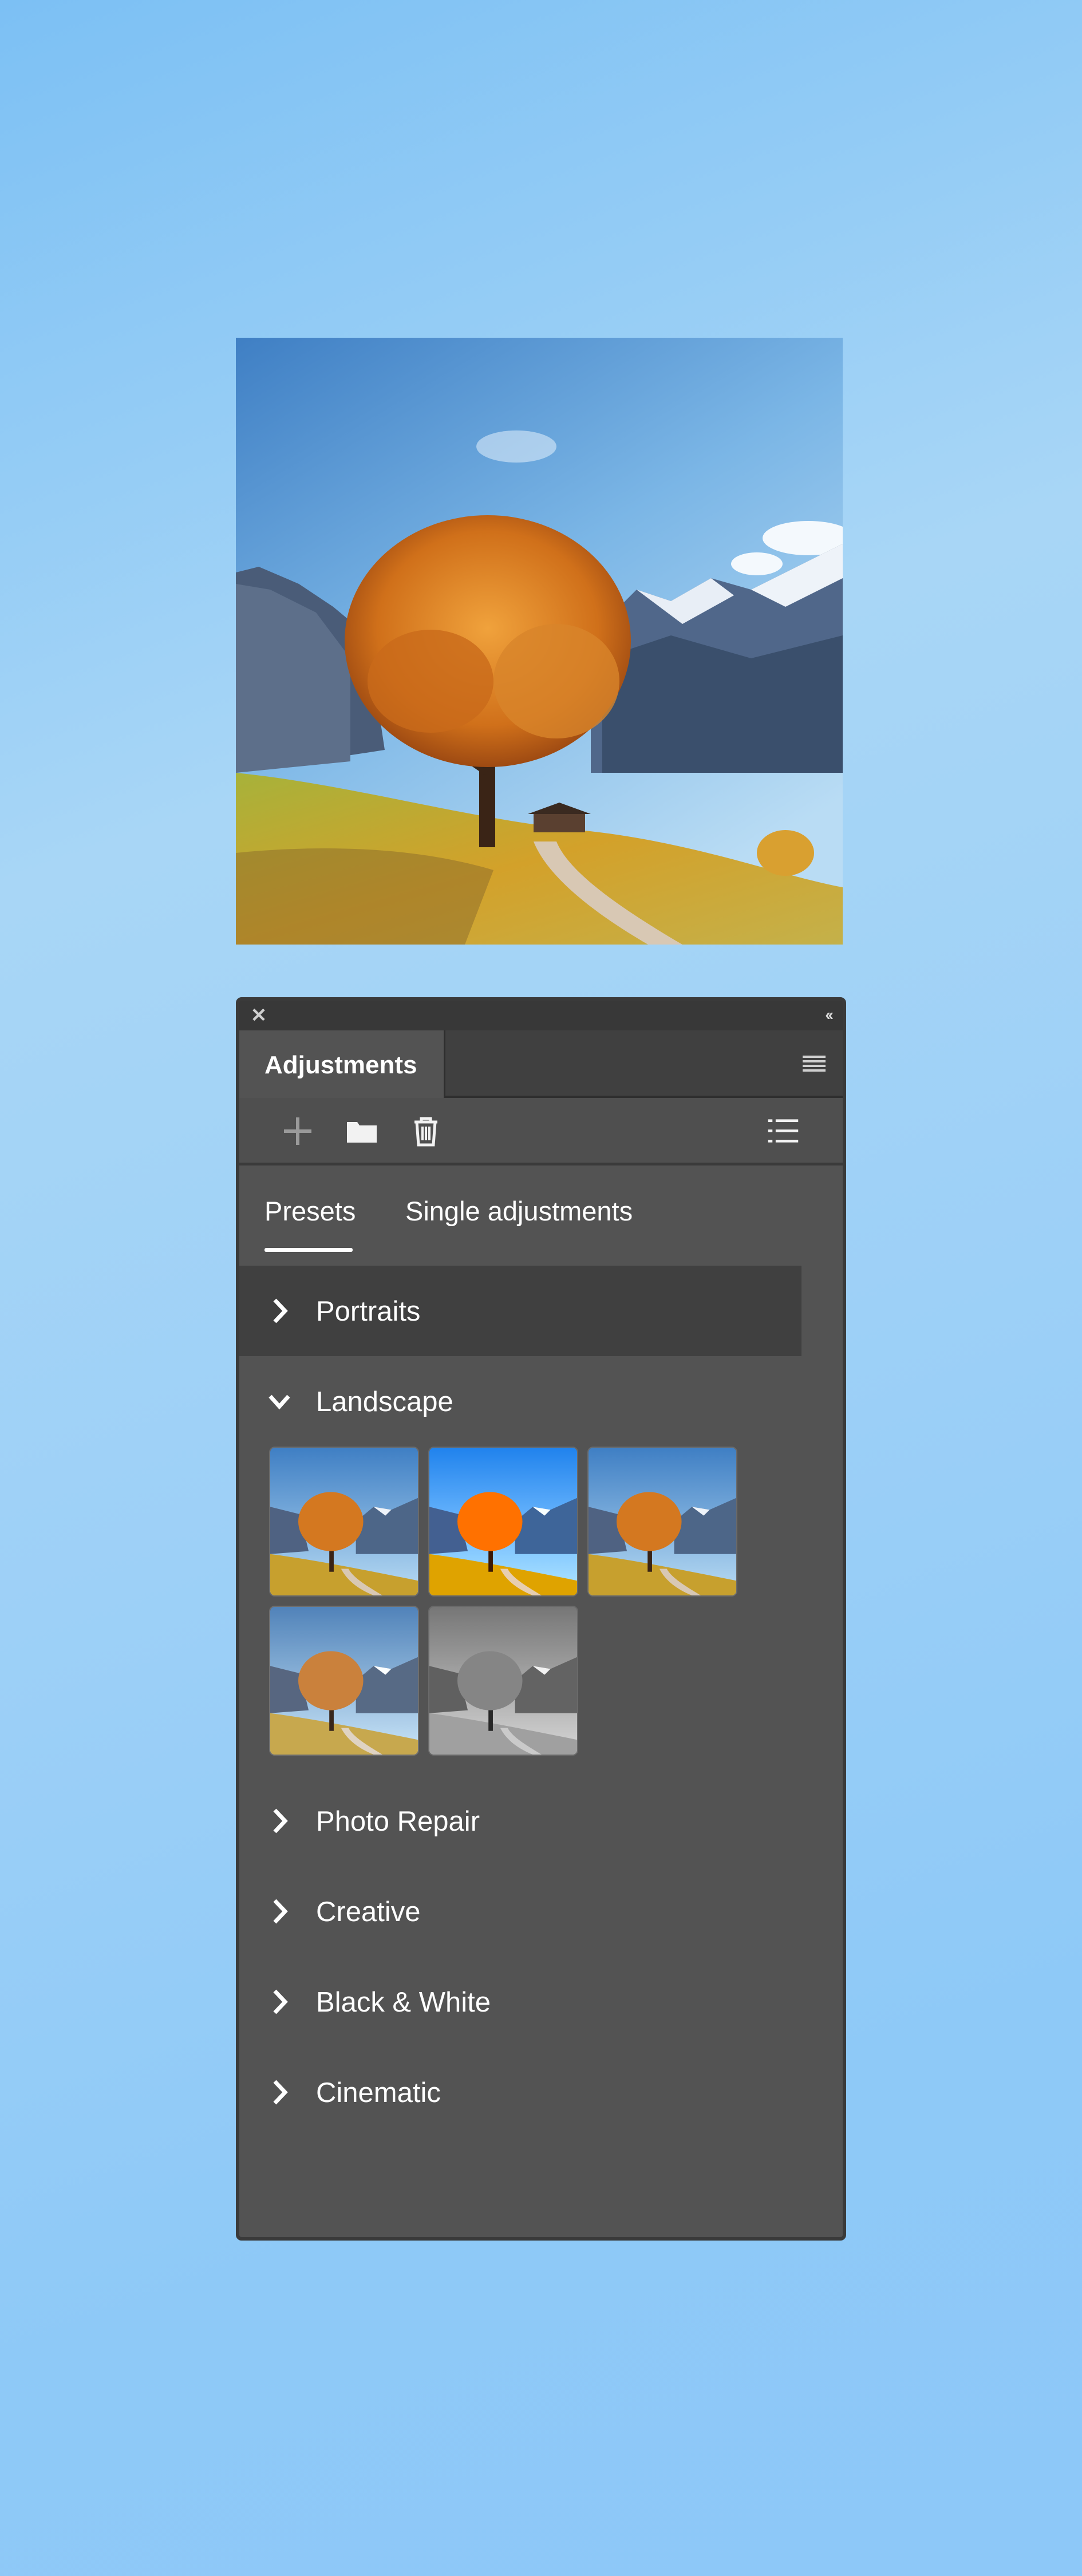 Image resolution: width=1082 pixels, height=2576 pixels. I want to click on tab-presets: Presets, so click(310, 1211).